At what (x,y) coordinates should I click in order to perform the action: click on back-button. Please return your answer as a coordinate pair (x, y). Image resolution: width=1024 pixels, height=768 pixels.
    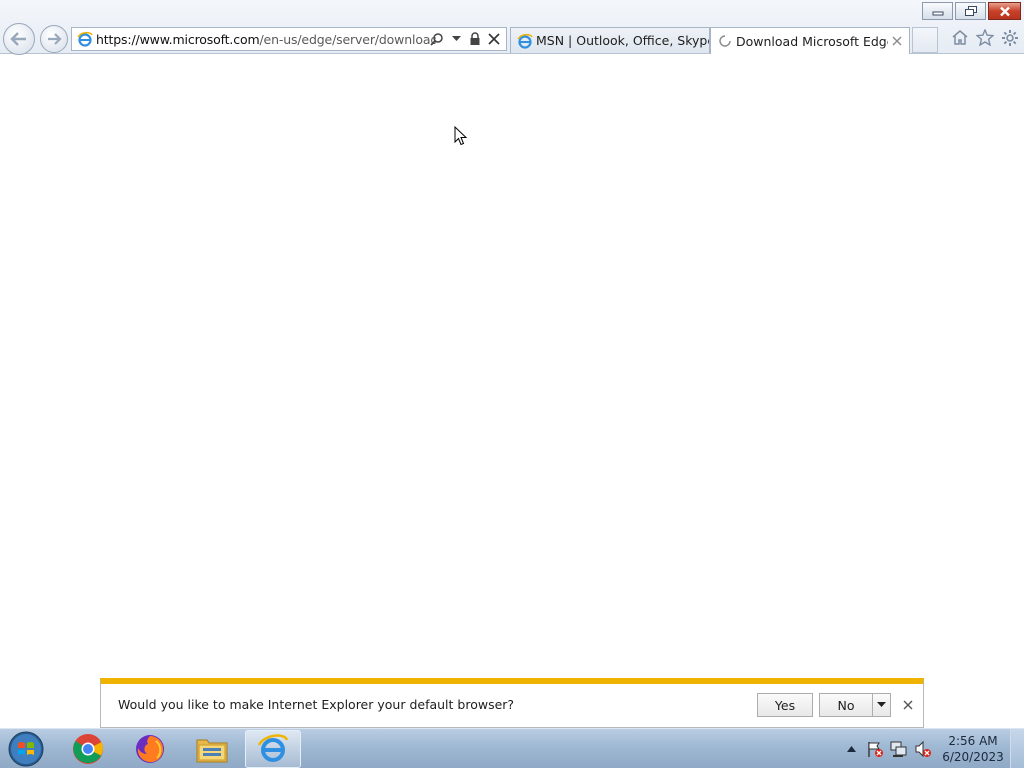
    Looking at the image, I should click on (19, 39).